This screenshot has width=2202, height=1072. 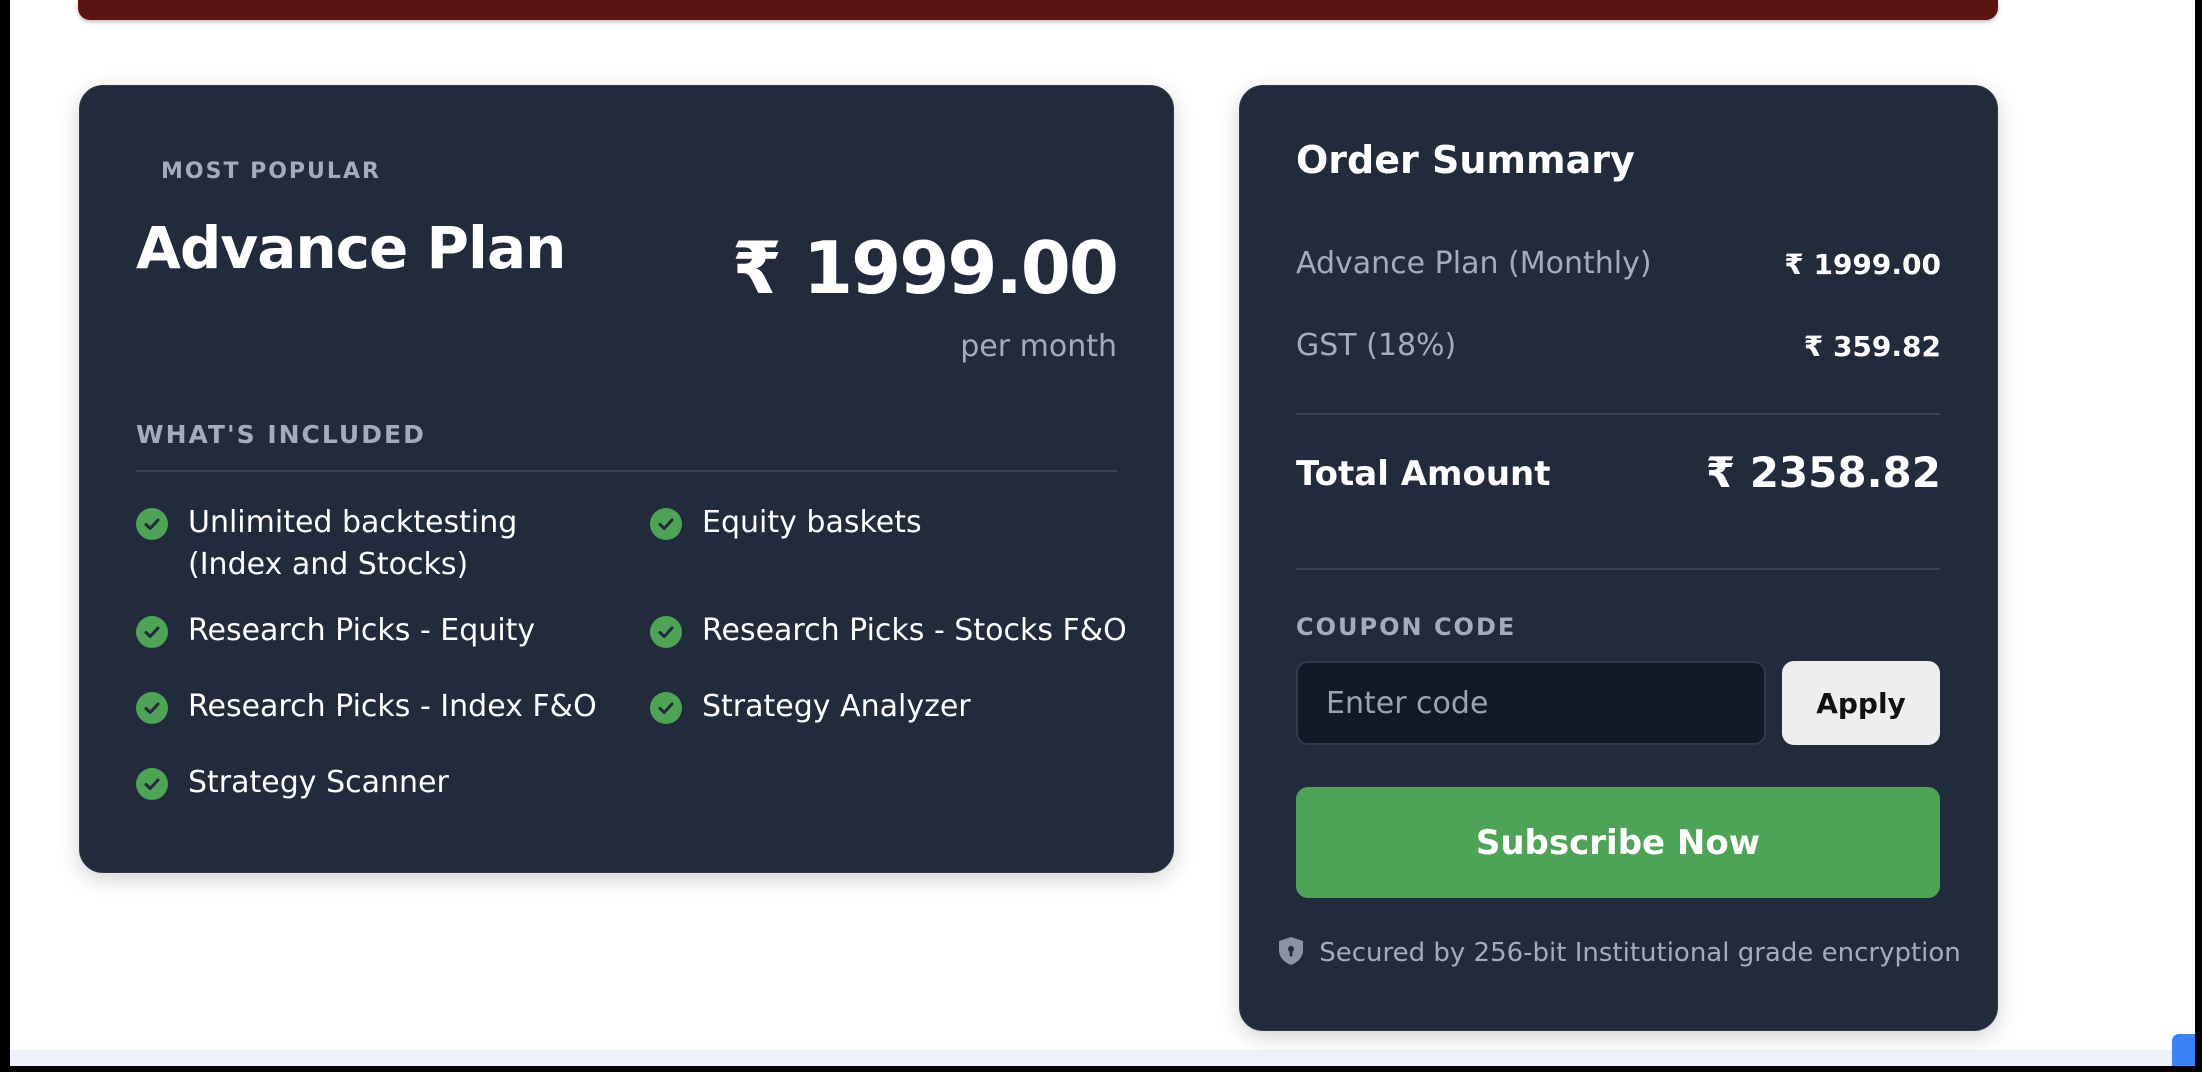 I want to click on feature-label: Strategy Scanner, so click(x=318, y=782).